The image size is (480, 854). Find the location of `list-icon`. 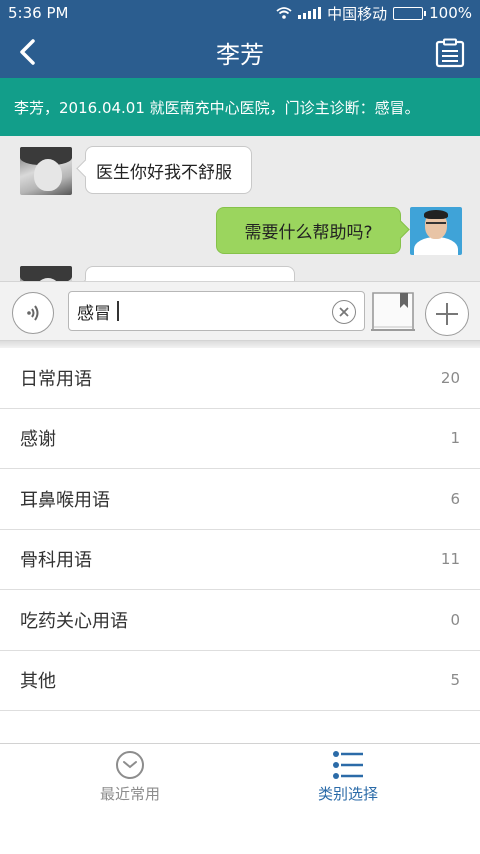

list-icon is located at coordinates (348, 765).